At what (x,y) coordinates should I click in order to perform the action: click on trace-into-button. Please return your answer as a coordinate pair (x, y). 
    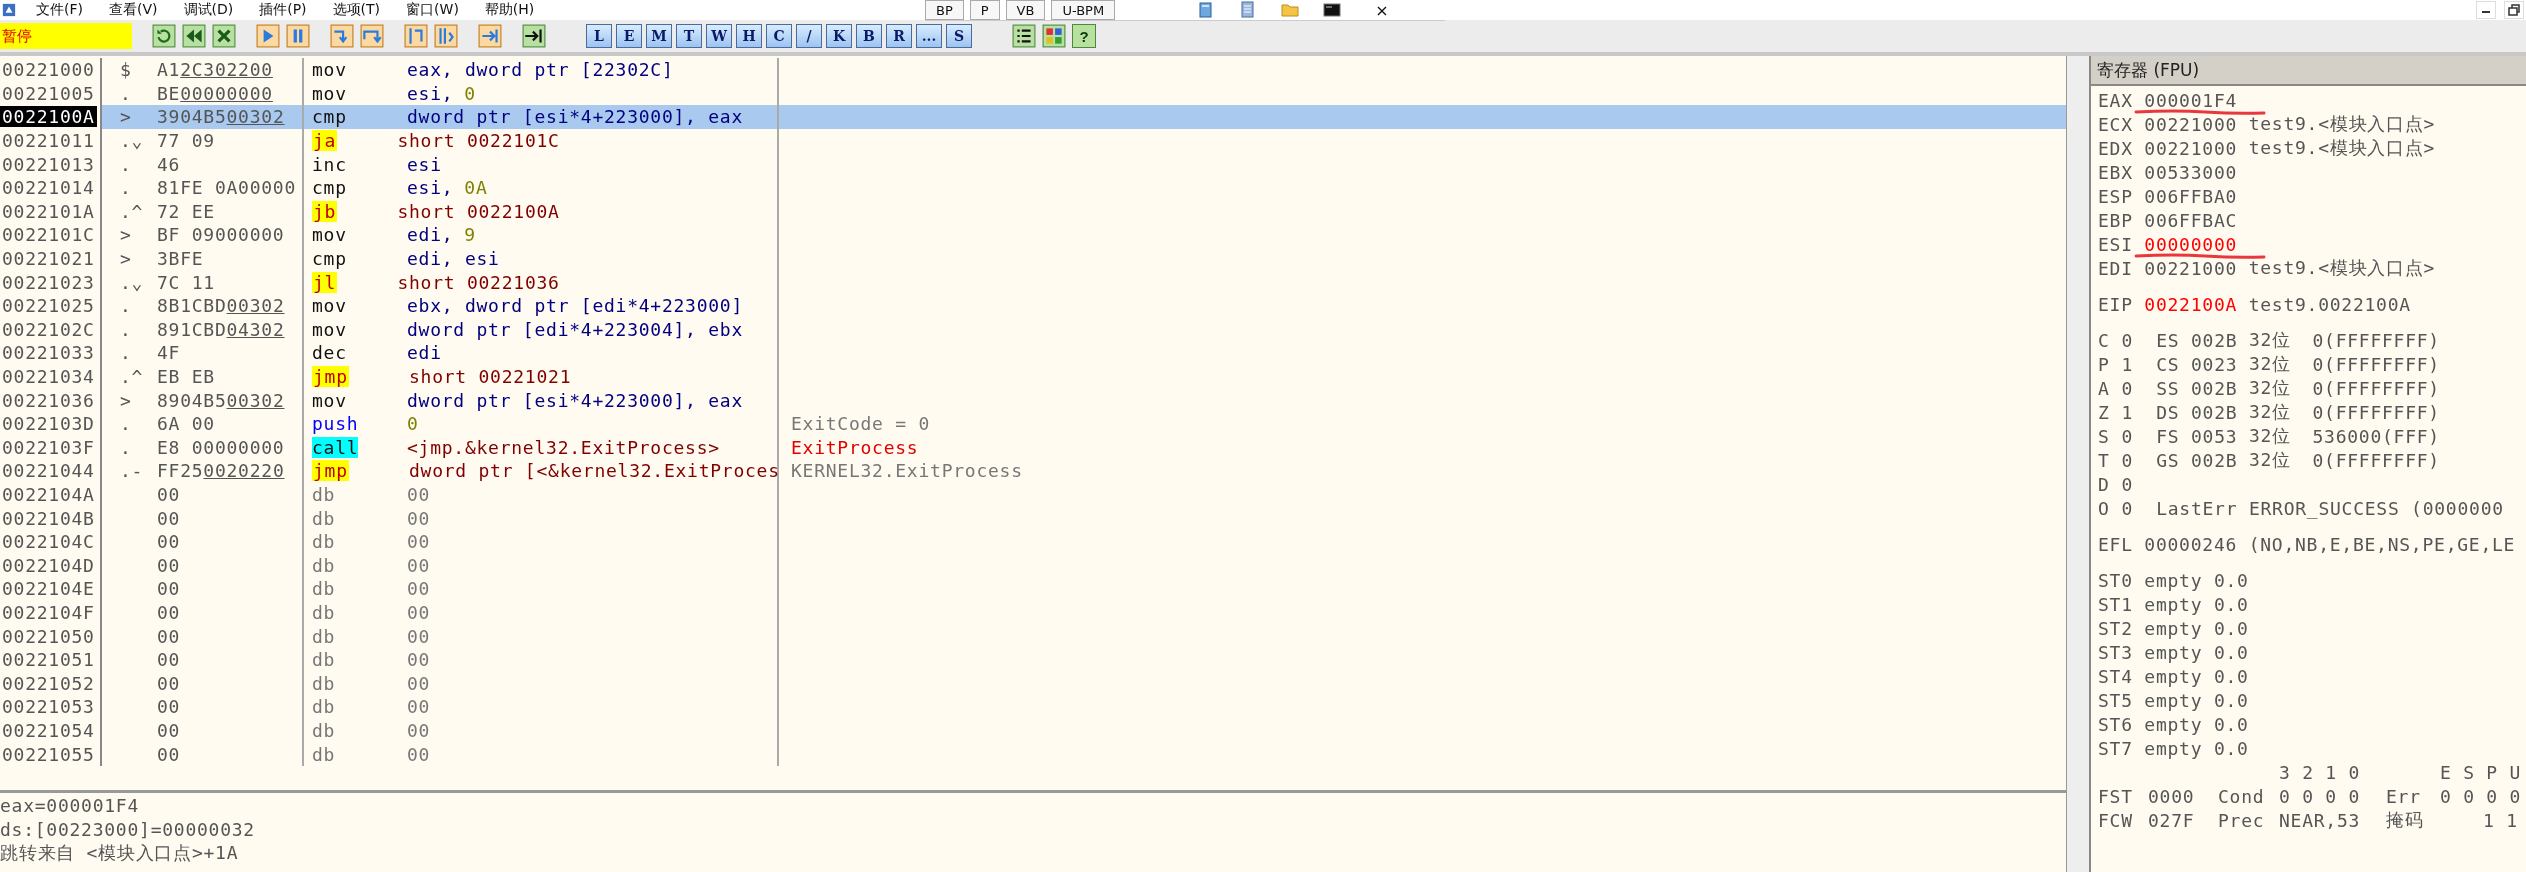
    Looking at the image, I should click on (416, 36).